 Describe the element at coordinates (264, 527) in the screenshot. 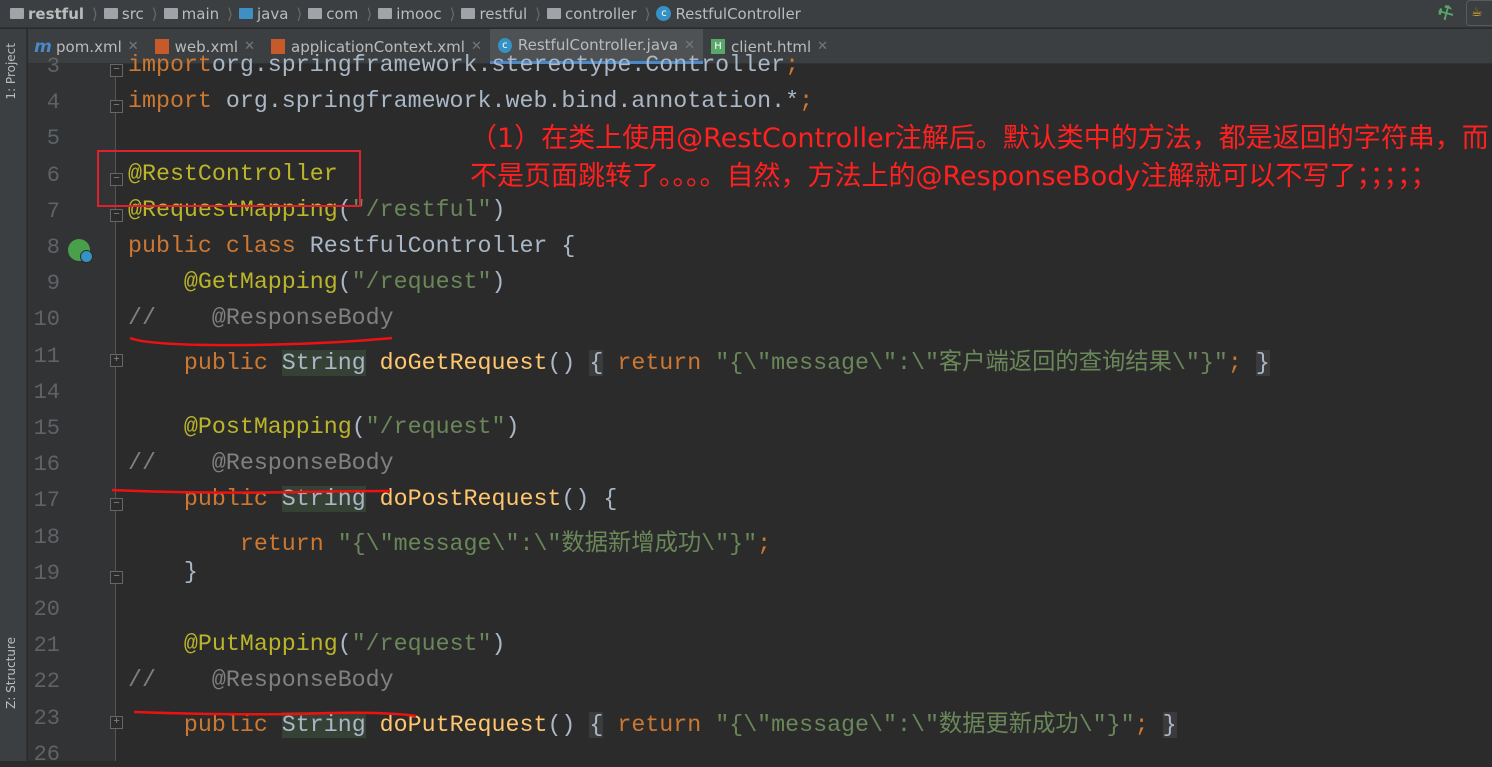

I see `annotation-underlines` at that location.